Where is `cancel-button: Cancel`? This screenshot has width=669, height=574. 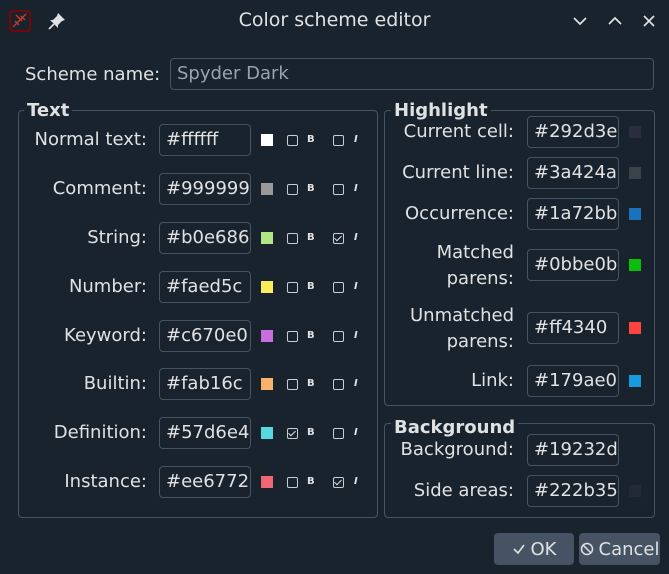
cancel-button: Cancel is located at coordinates (619, 549).